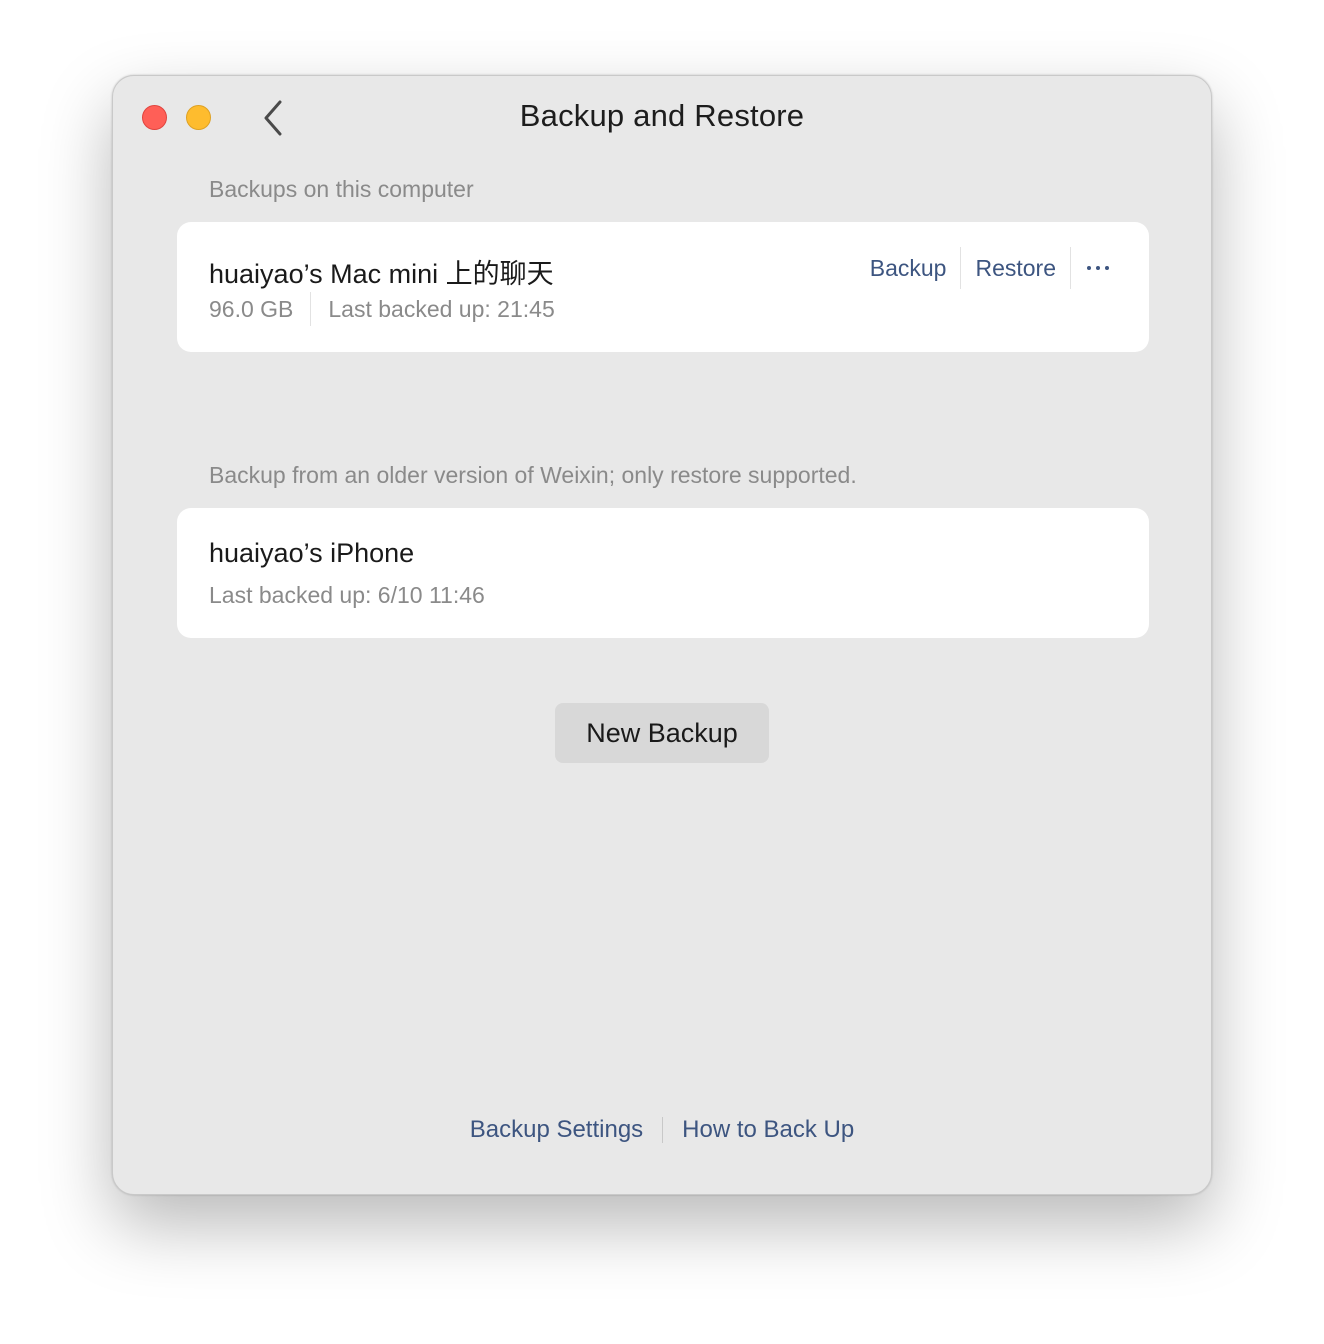 The height and width of the screenshot is (1344, 1324). I want to click on window-title: Backup and Restore, so click(662, 115).